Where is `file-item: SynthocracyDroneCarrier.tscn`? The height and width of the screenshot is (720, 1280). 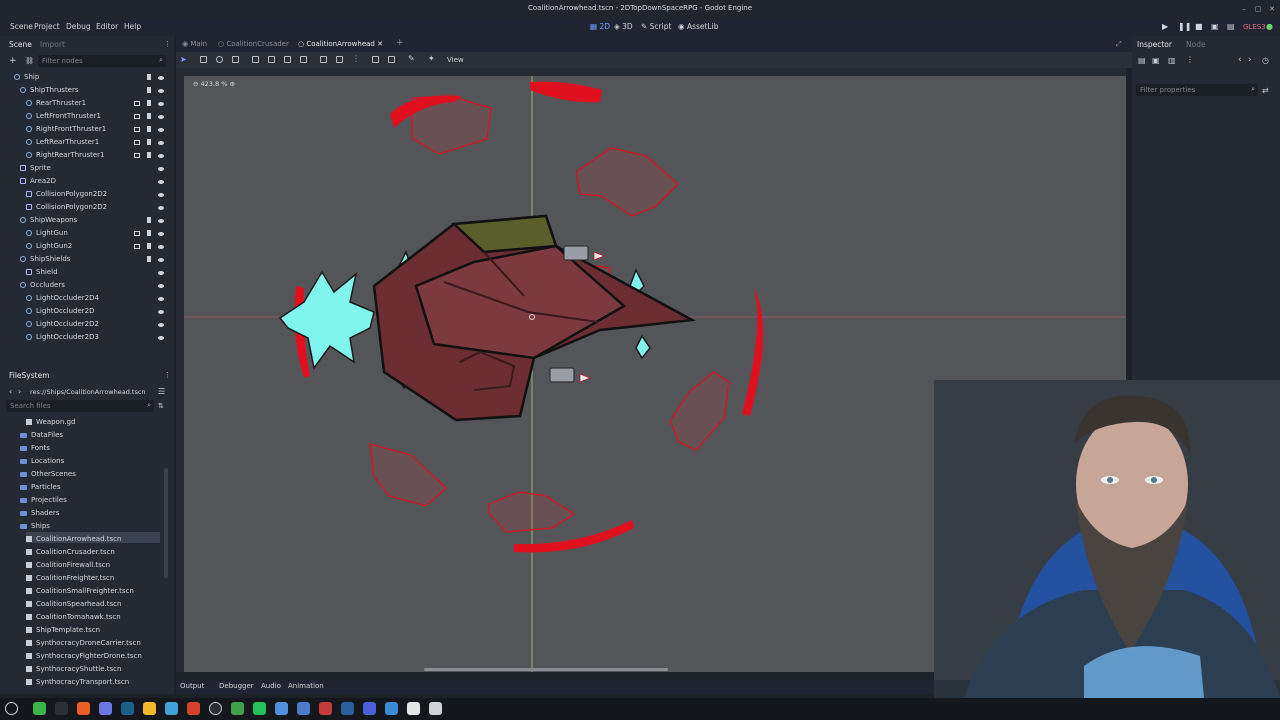 file-item: SynthocracyDroneCarrier.tscn is located at coordinates (83, 643).